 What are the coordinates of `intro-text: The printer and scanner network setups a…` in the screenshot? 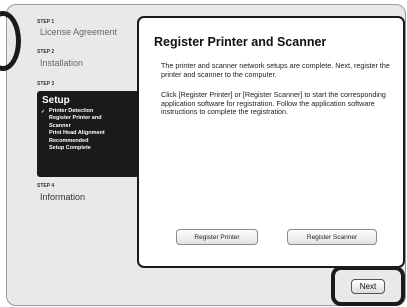 It's located at (275, 70).